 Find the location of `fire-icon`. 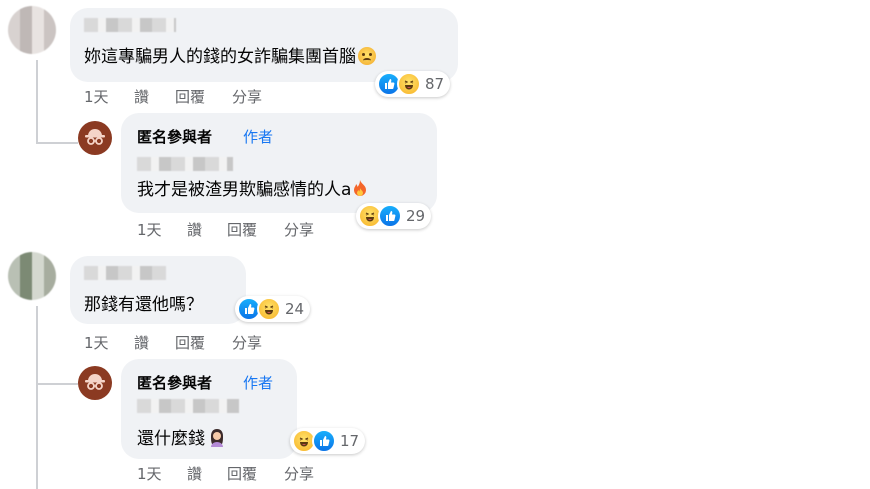

fire-icon is located at coordinates (360, 191).